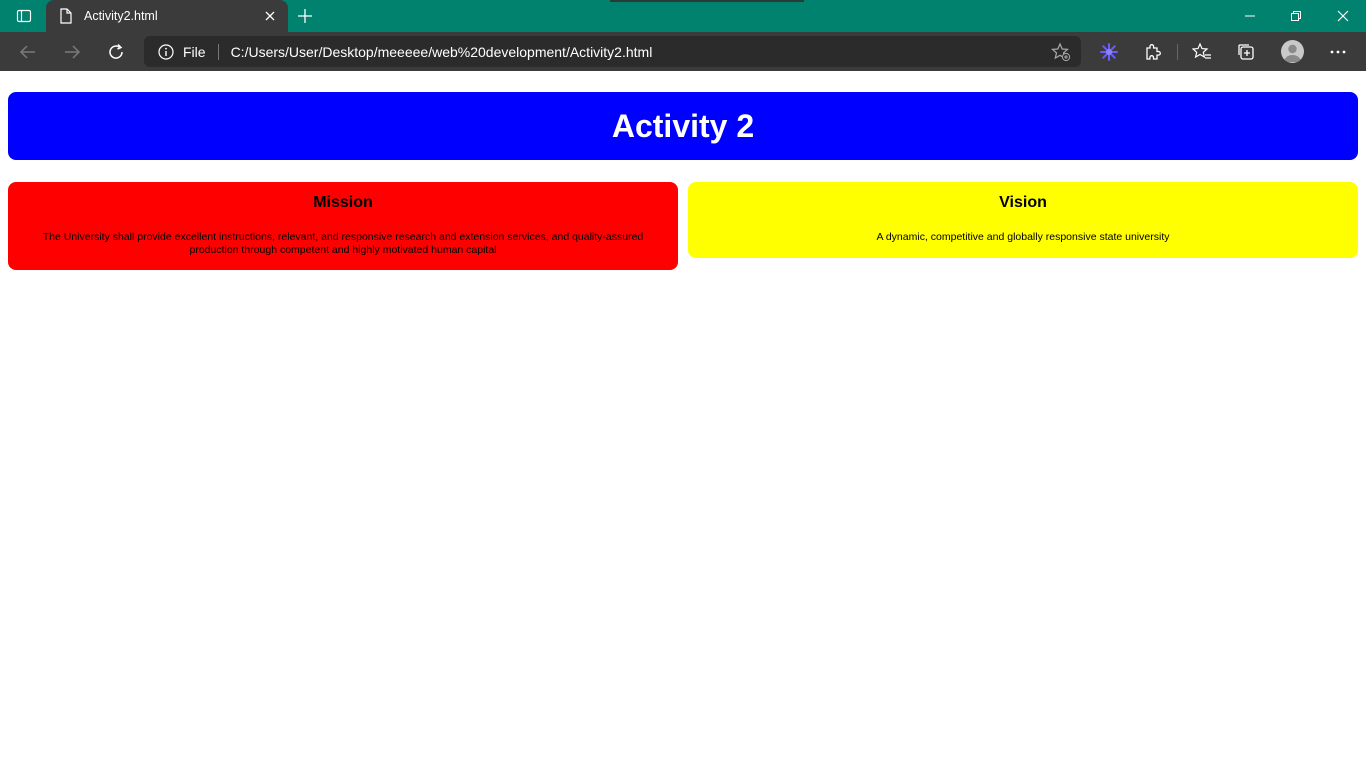 The width and height of the screenshot is (1366, 766). I want to click on page-title: Activity 2, so click(683, 125).